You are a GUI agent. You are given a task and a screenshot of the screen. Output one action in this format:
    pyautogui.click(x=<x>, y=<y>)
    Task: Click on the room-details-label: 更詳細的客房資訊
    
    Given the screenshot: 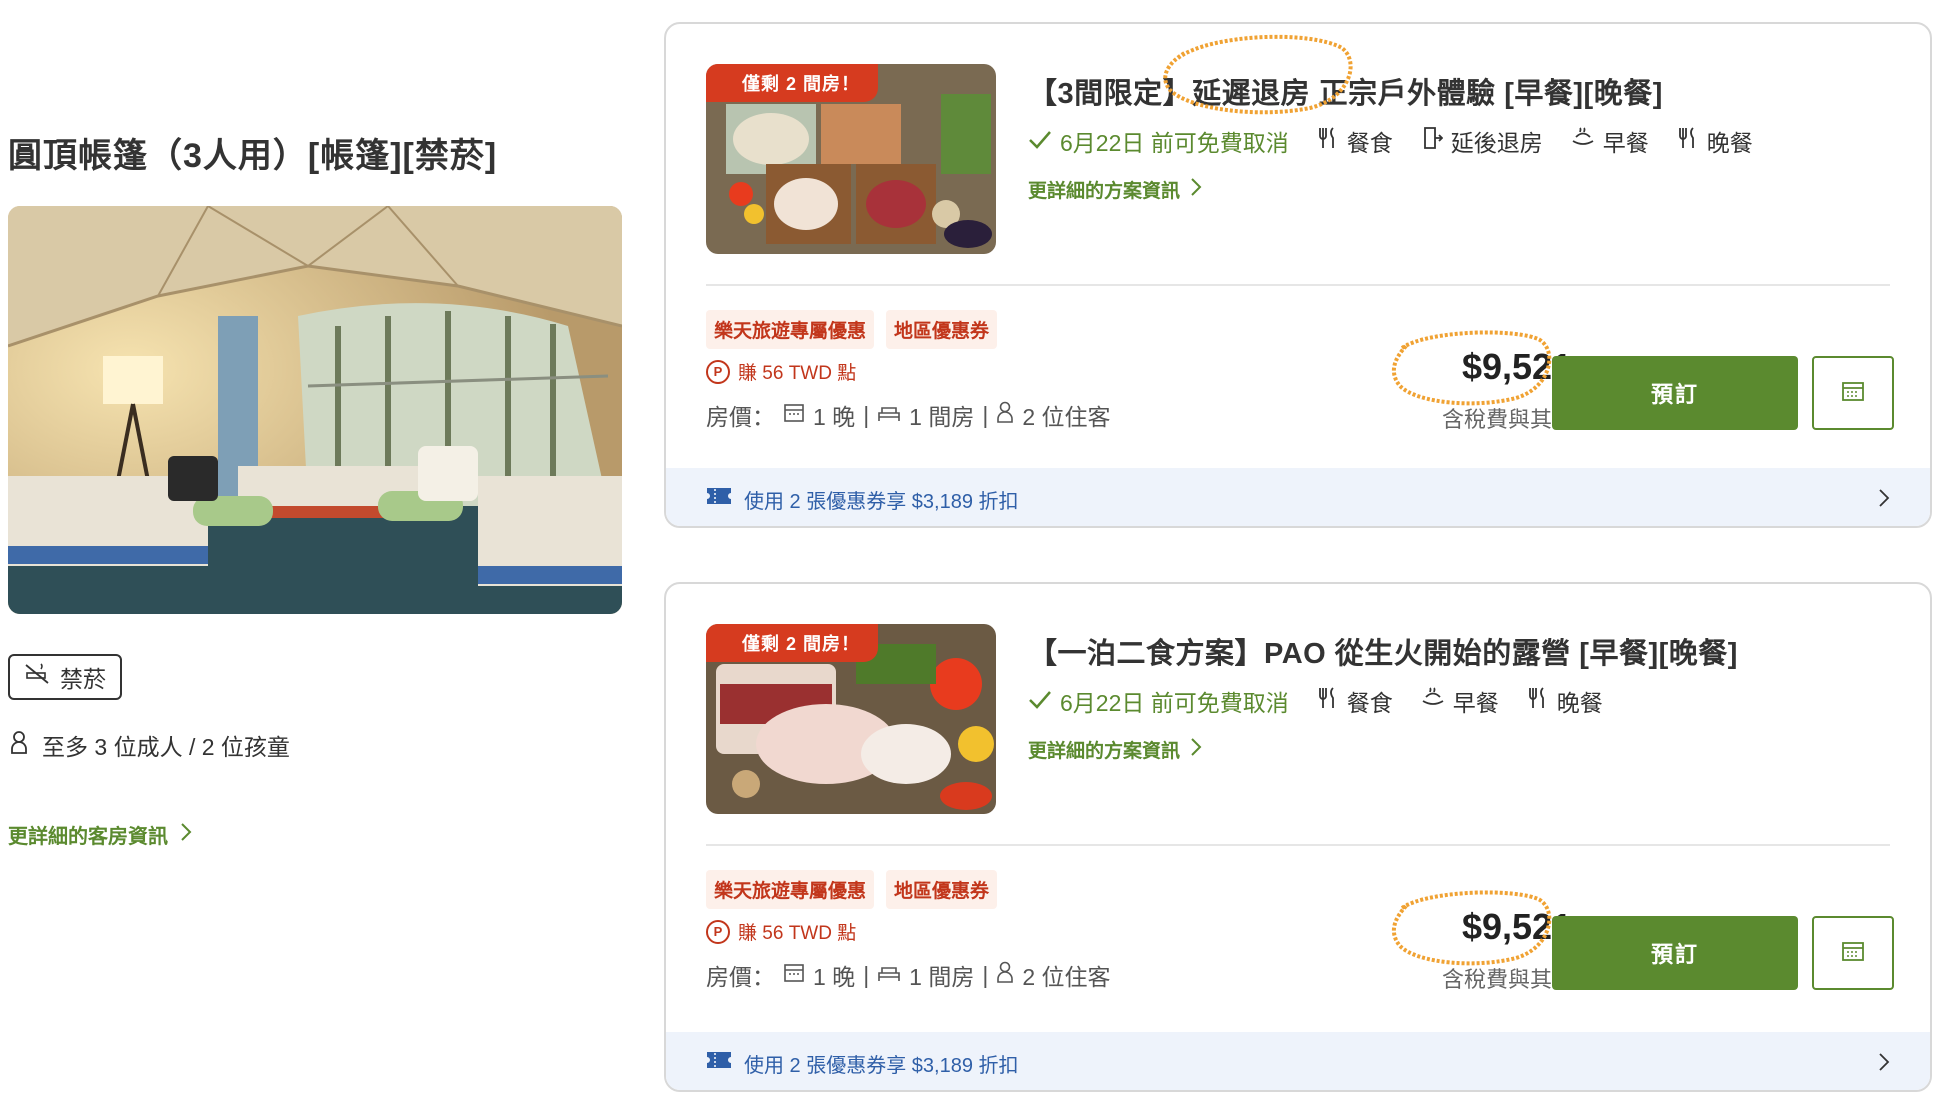 What is the action you would take?
    pyautogui.click(x=88, y=837)
    